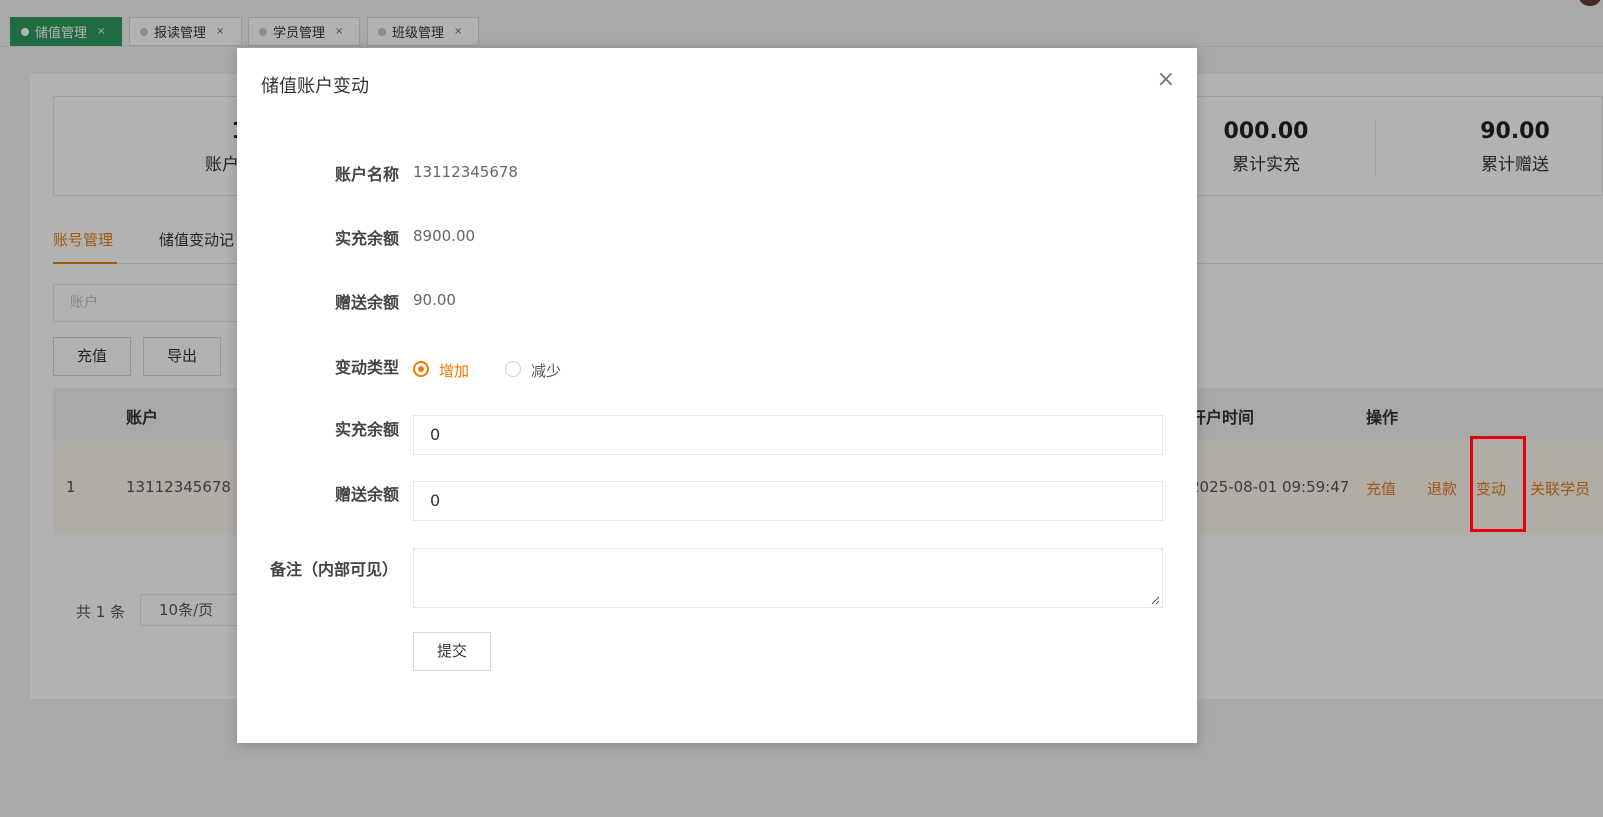 The height and width of the screenshot is (817, 1603). I want to click on radio-decrease-label: 减少, so click(546, 370).